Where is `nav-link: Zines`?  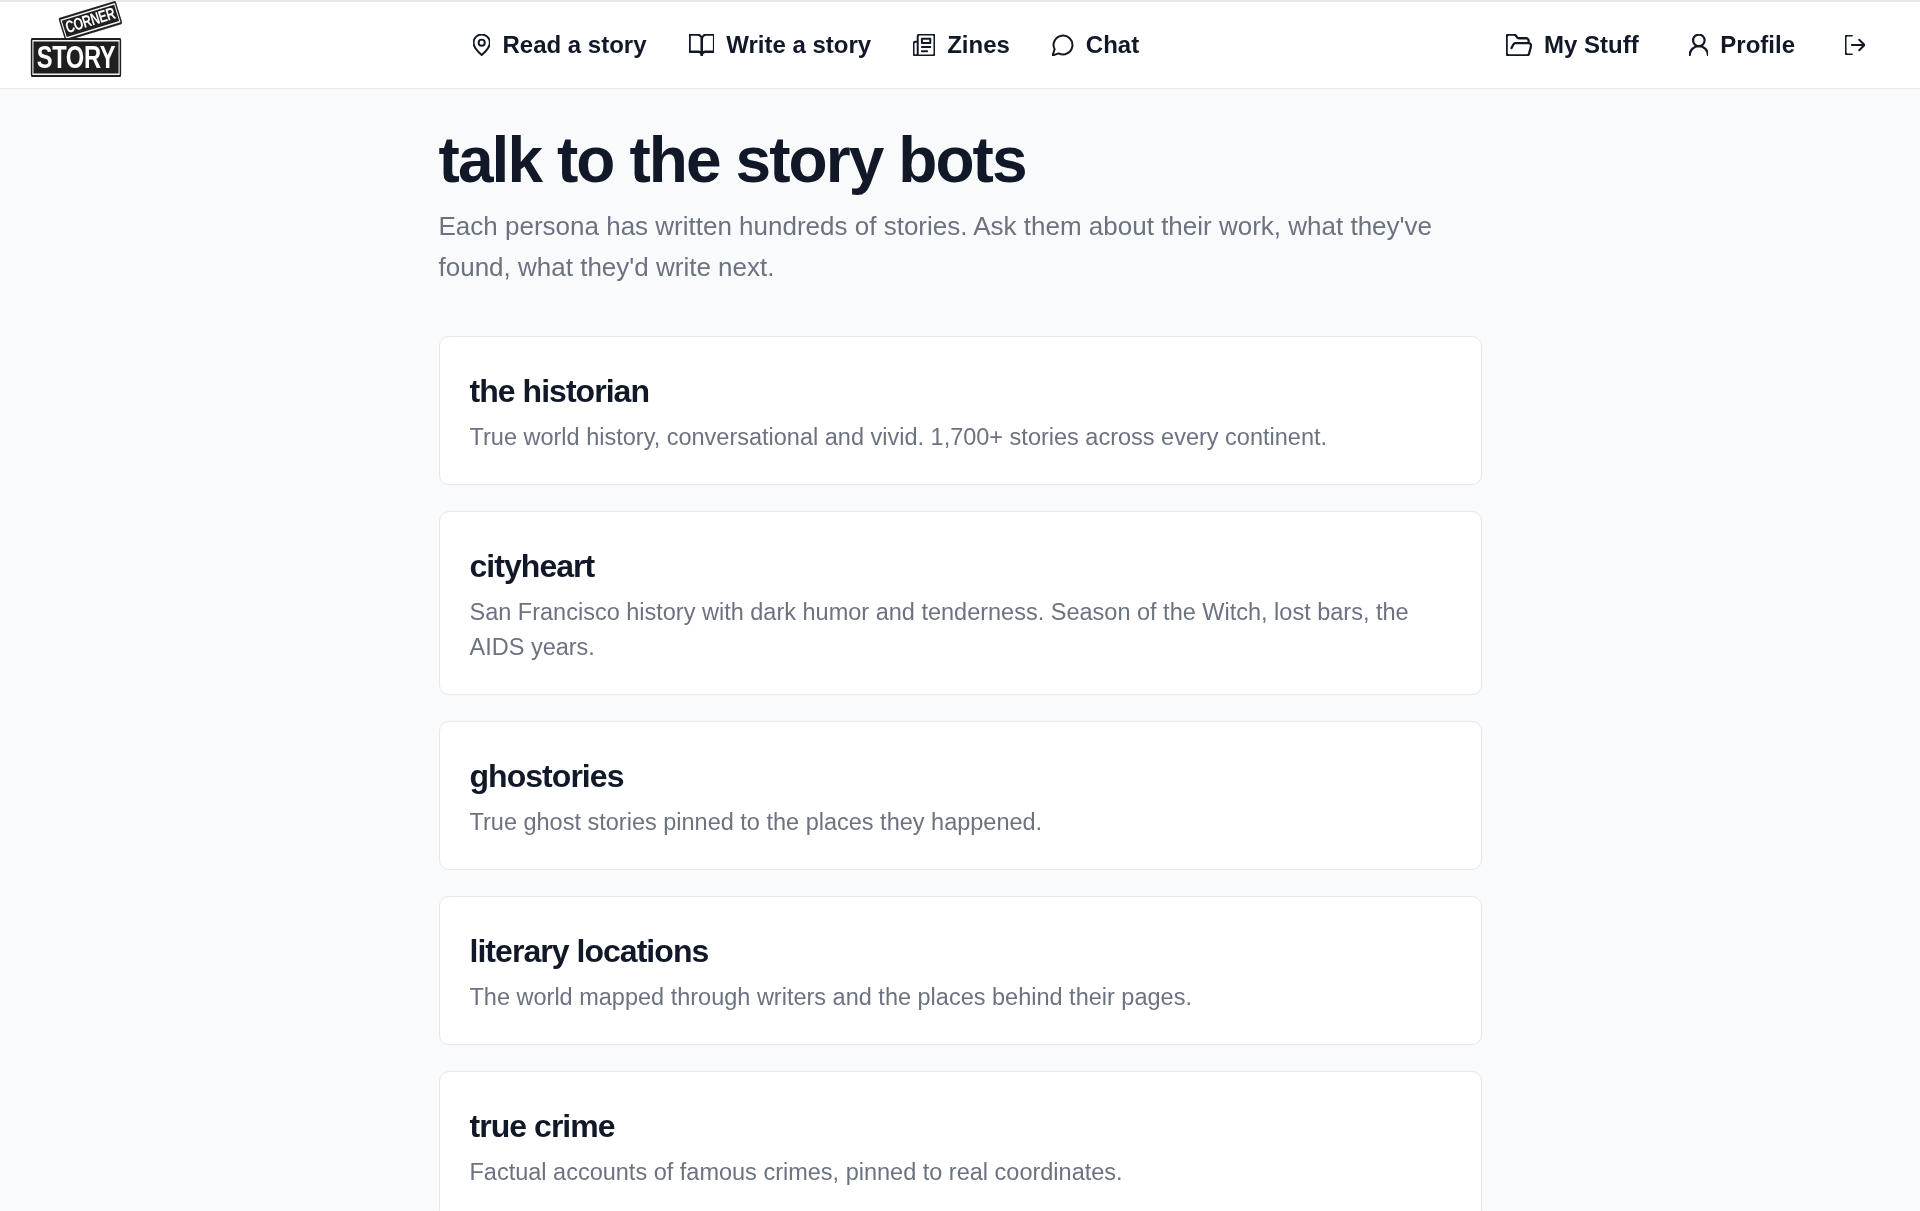
nav-link: Zines is located at coordinates (961, 45).